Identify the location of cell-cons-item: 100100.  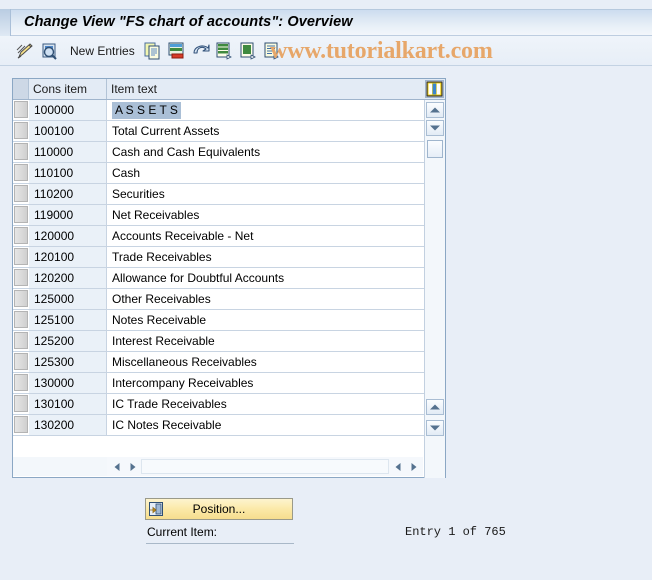
(68, 131).